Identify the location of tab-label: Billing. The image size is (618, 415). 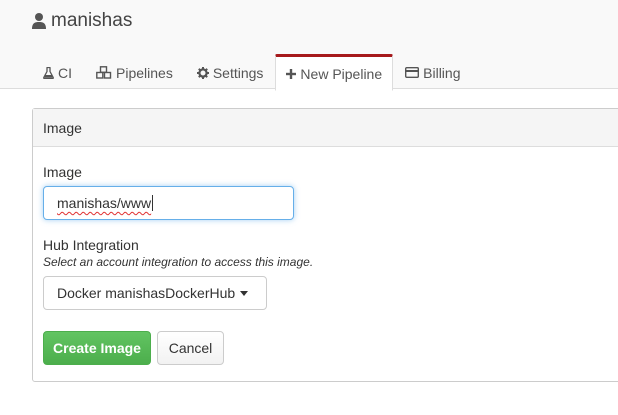
(442, 72).